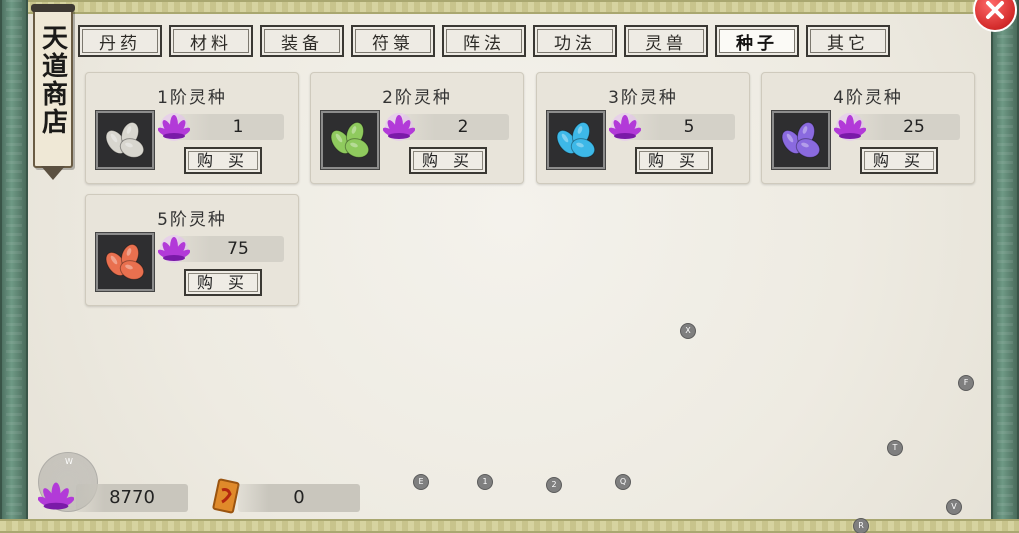 Image resolution: width=1019 pixels, height=533 pixels. What do you see at coordinates (417, 98) in the screenshot?
I see `item-title: 2阶灵种` at bounding box center [417, 98].